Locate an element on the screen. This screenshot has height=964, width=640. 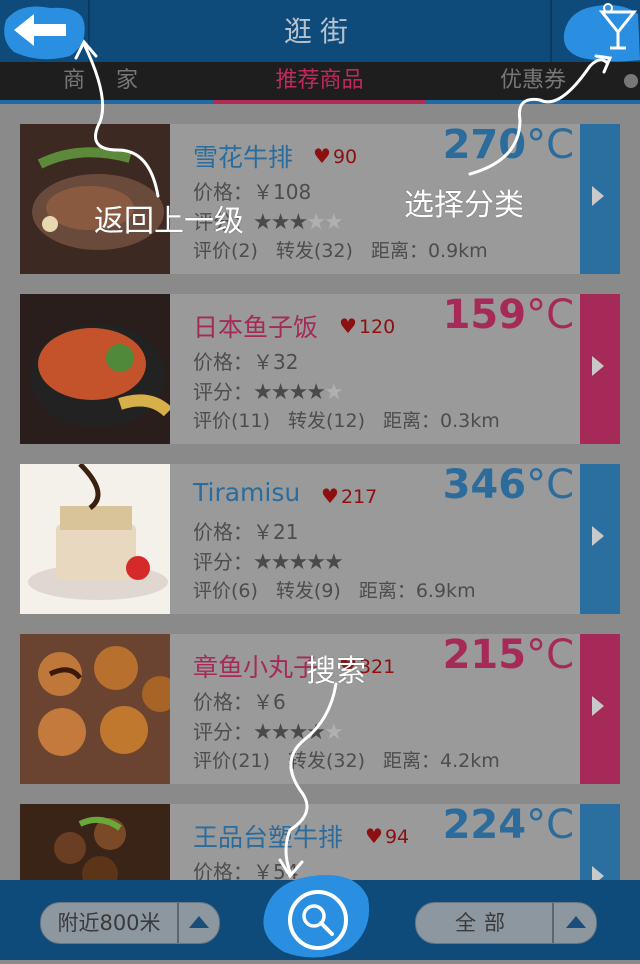
annotation-search: 搜索 is located at coordinates (336, 671).